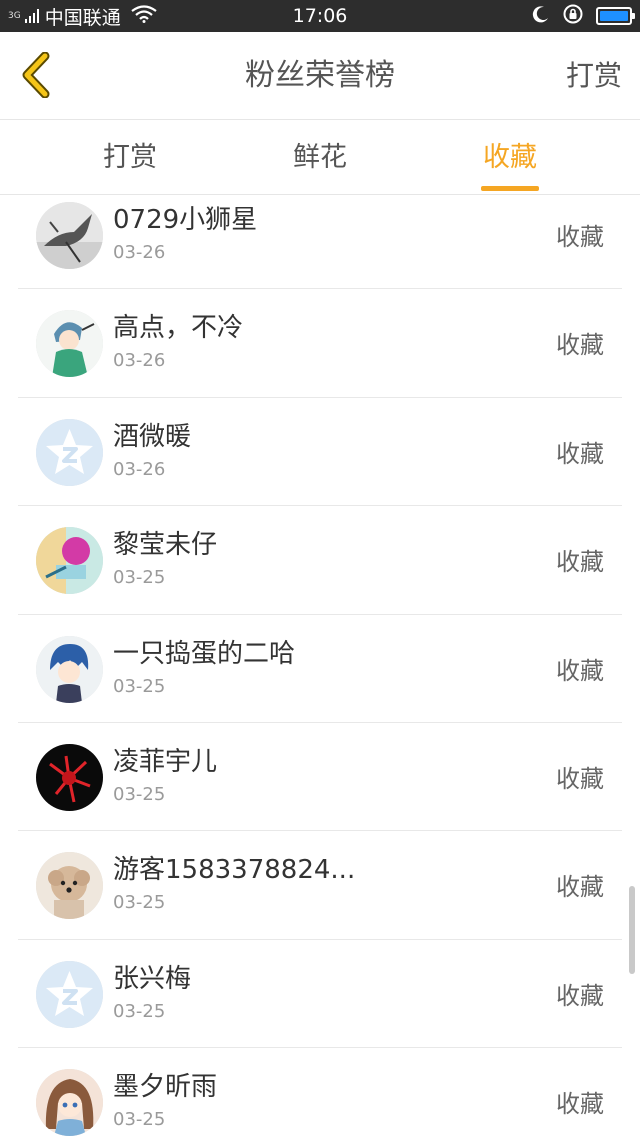 Image resolution: width=640 pixels, height=1138 pixels. Describe the element at coordinates (632, 930) in the screenshot. I see `scrollbar-thumb` at that location.